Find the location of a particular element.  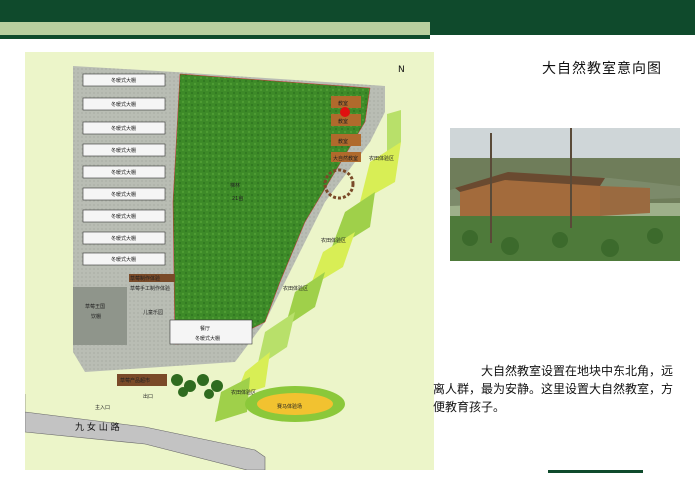

header-band-dark is located at coordinates (347, 11).